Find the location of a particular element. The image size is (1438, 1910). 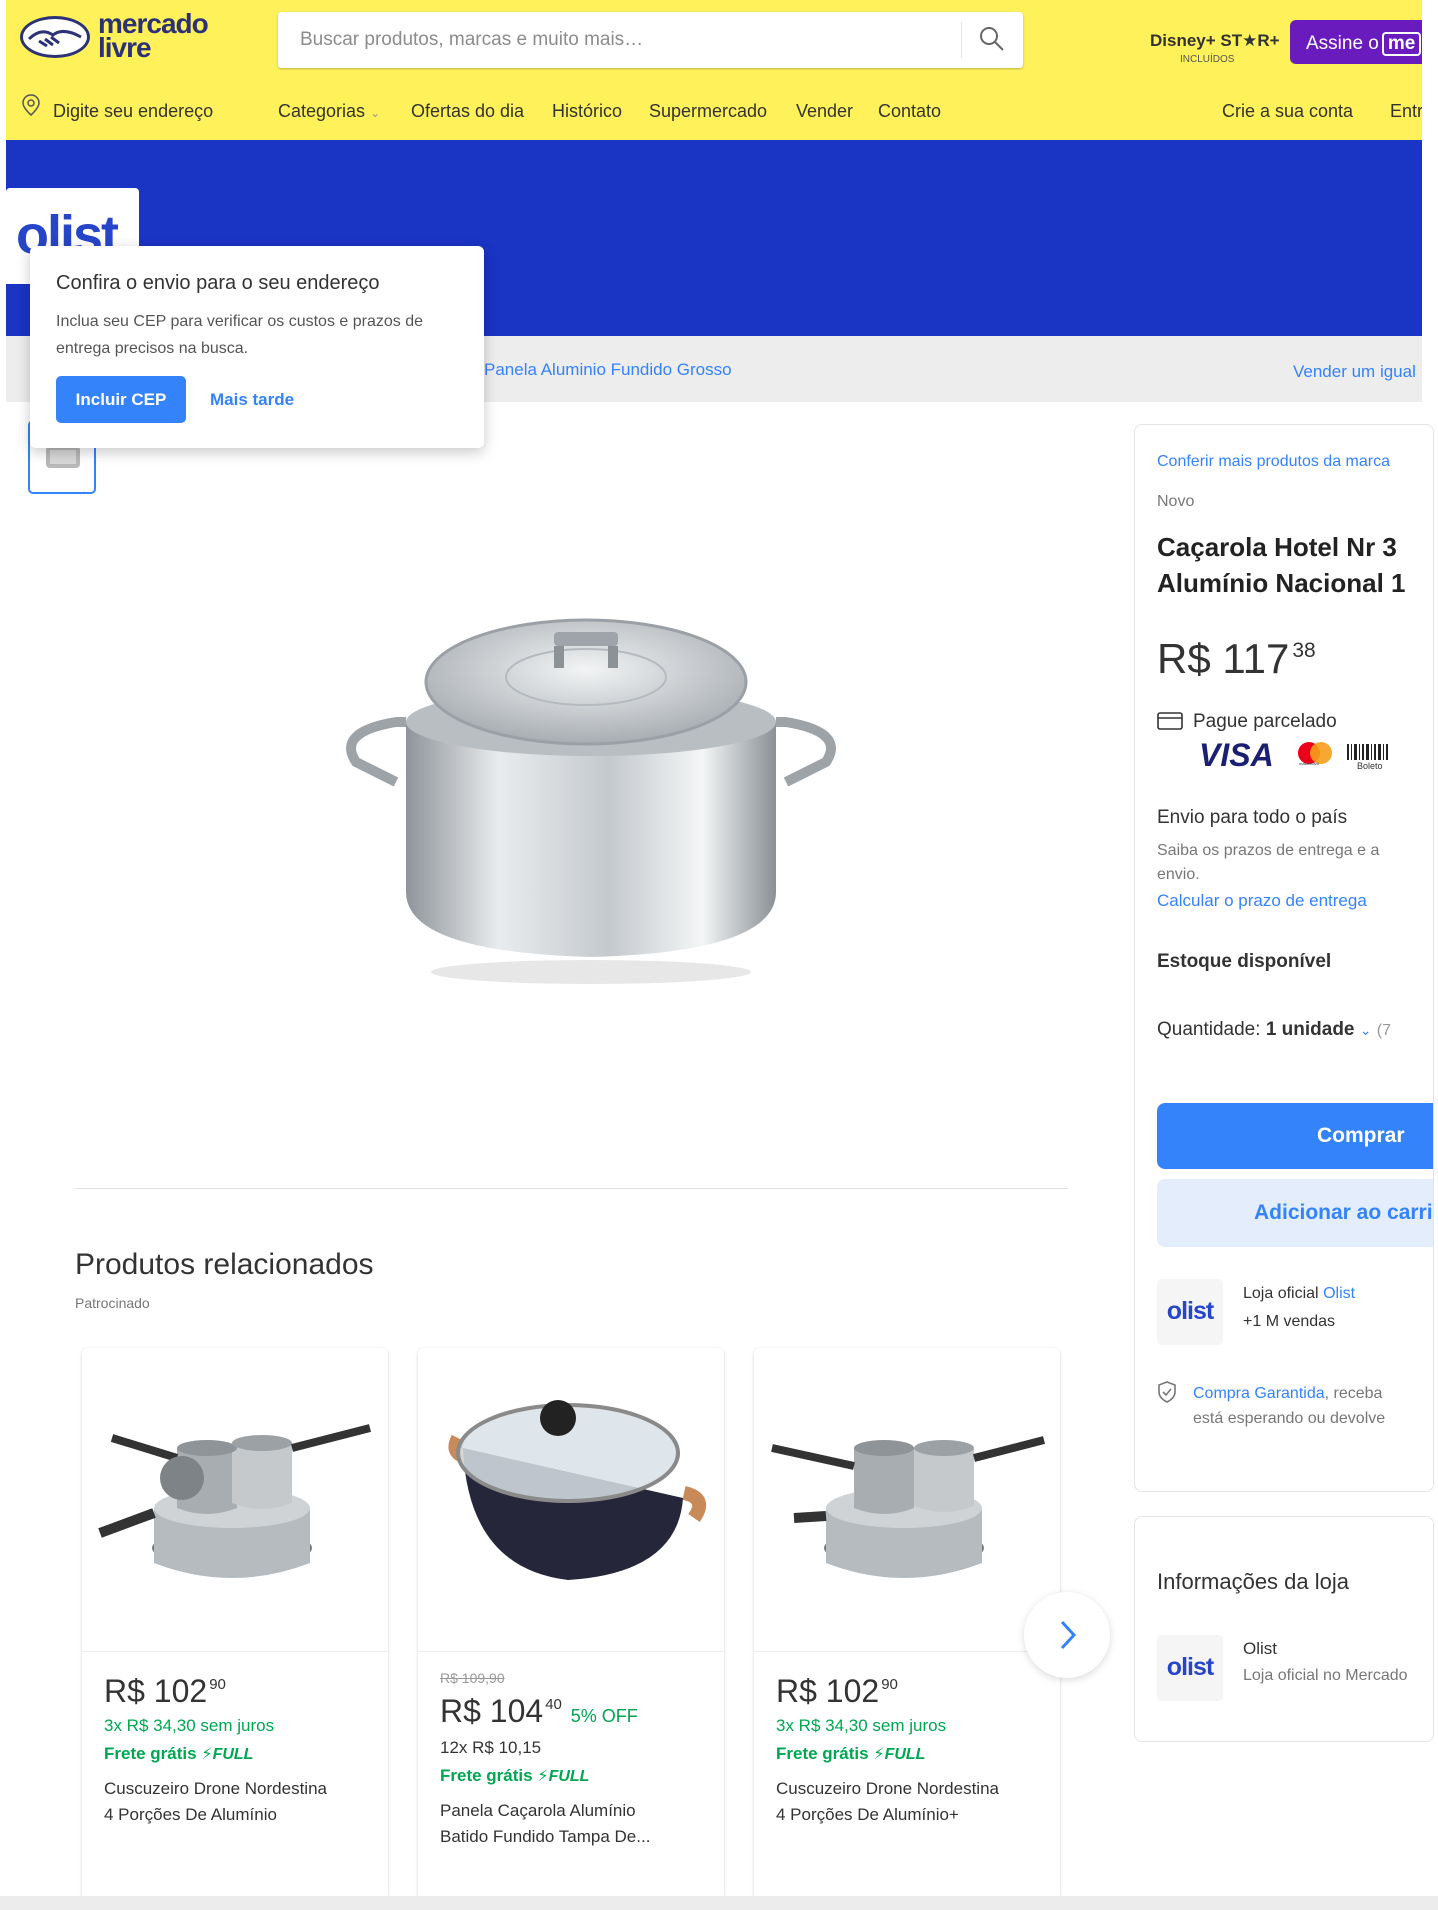

card-icon is located at coordinates (1170, 721).